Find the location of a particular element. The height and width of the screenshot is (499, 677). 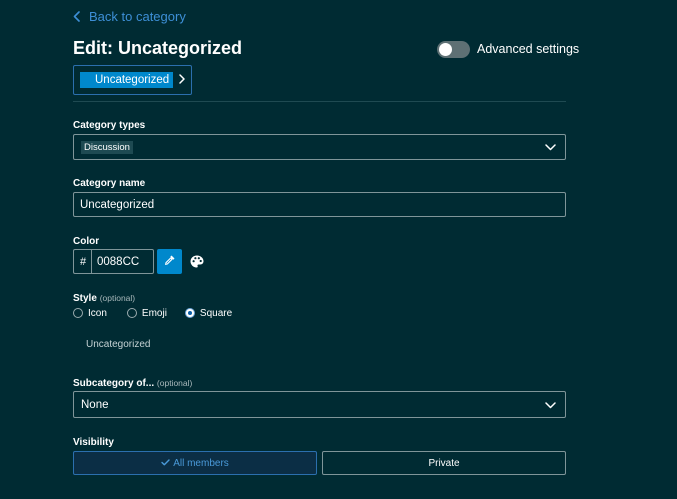

toggle-knob is located at coordinates (445, 49).